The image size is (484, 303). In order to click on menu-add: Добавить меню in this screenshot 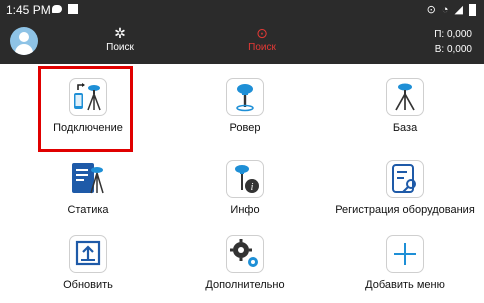, I will do `click(405, 263)`.